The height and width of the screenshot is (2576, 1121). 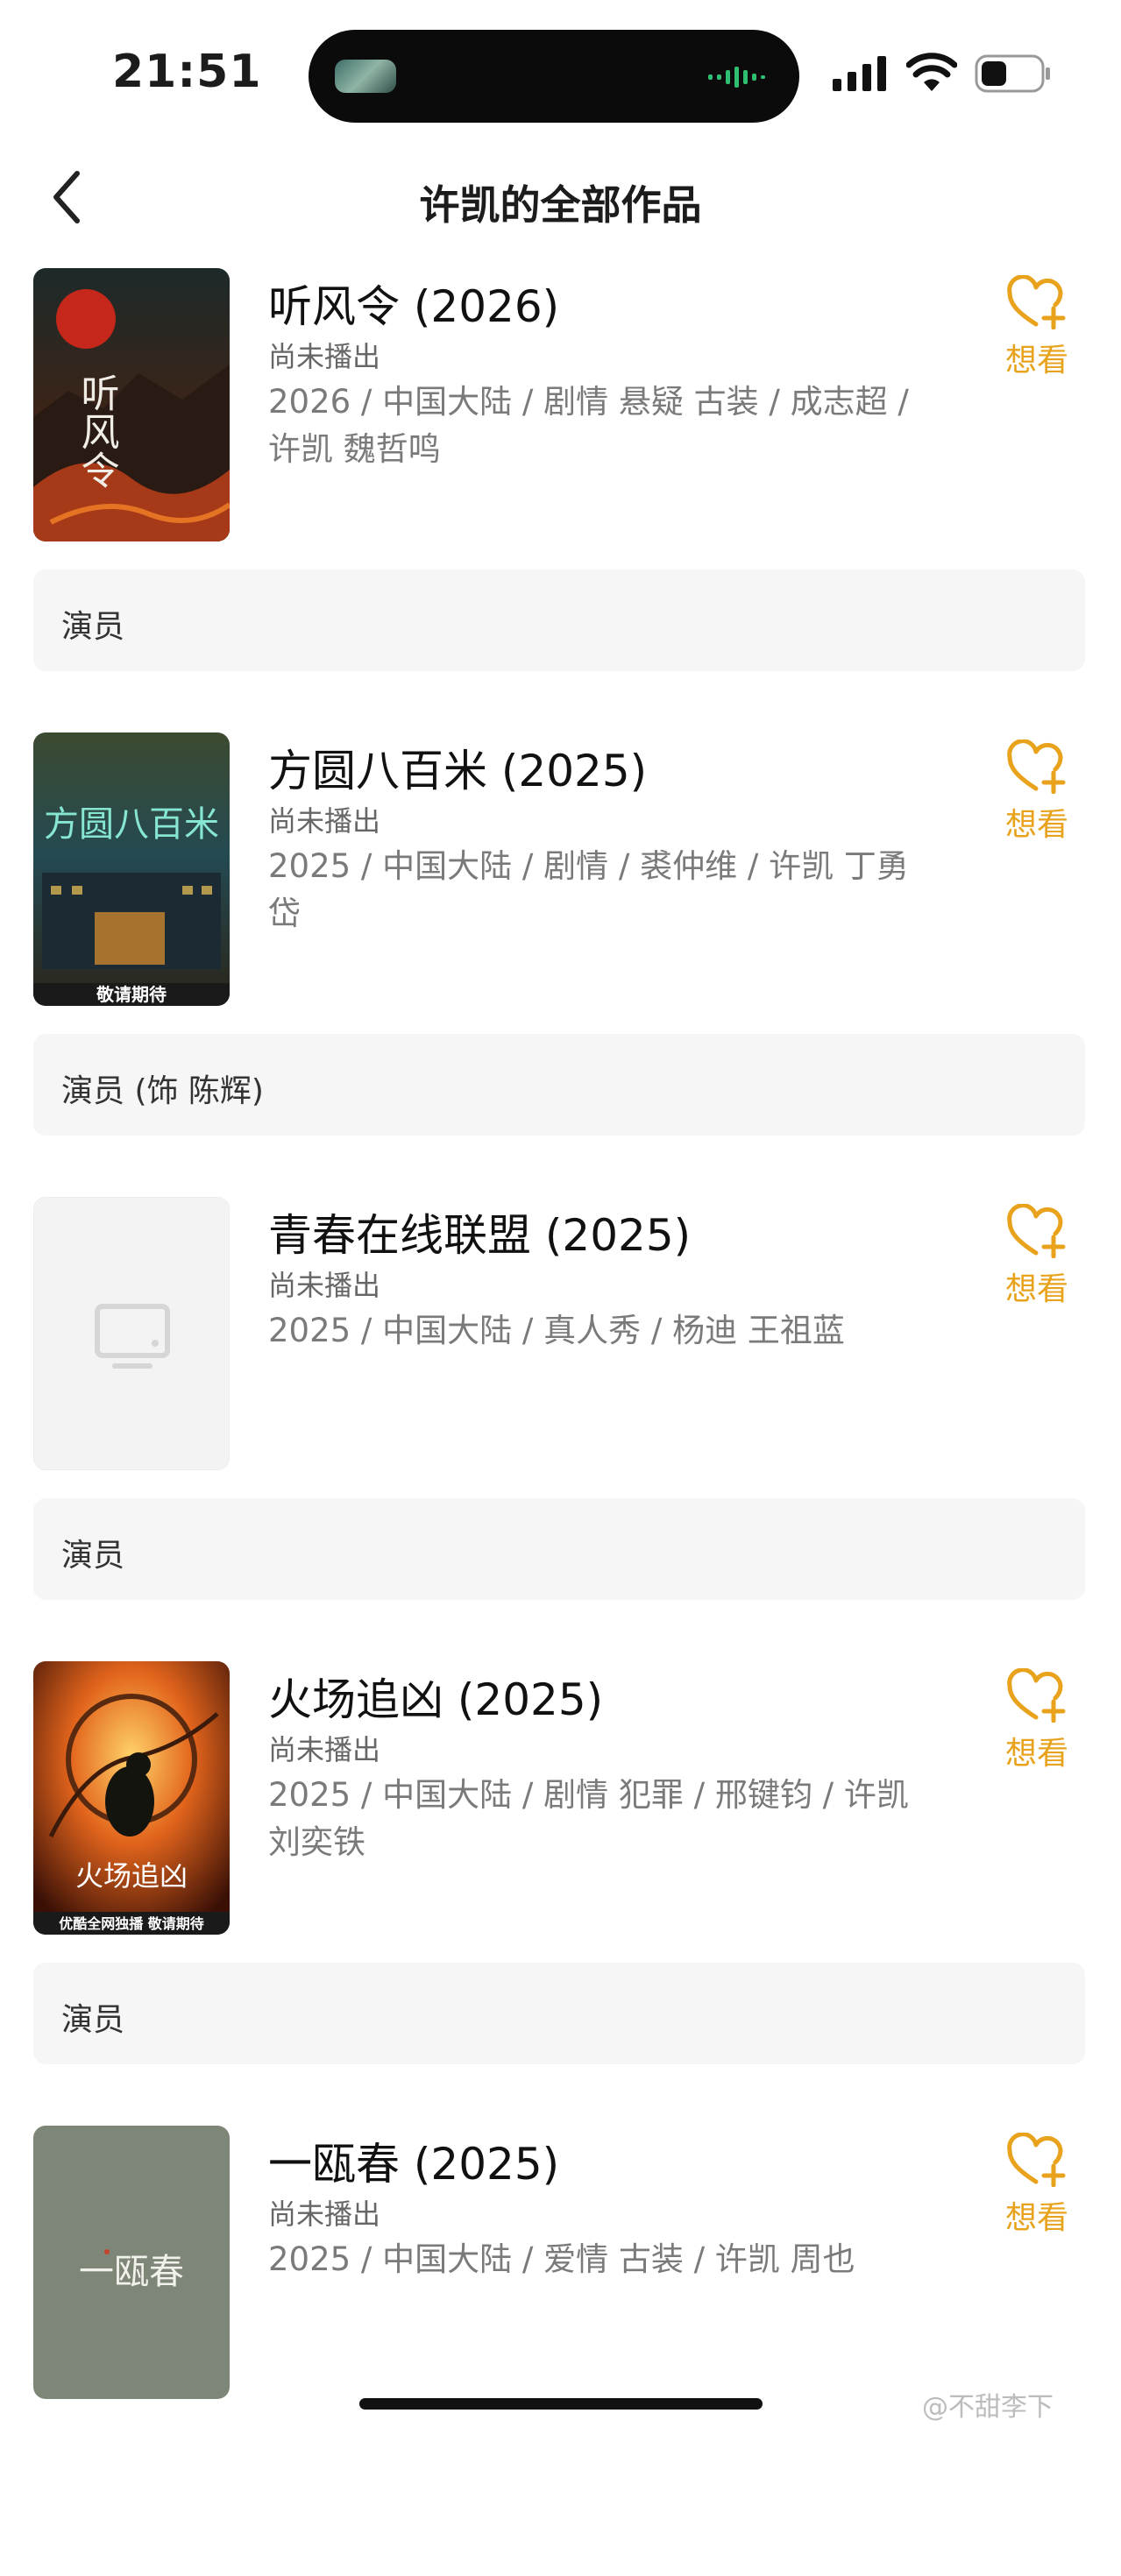 What do you see at coordinates (131, 1798) in the screenshot?
I see `poster-image: 火场追凶 优酷全网独播 敬请期待` at bounding box center [131, 1798].